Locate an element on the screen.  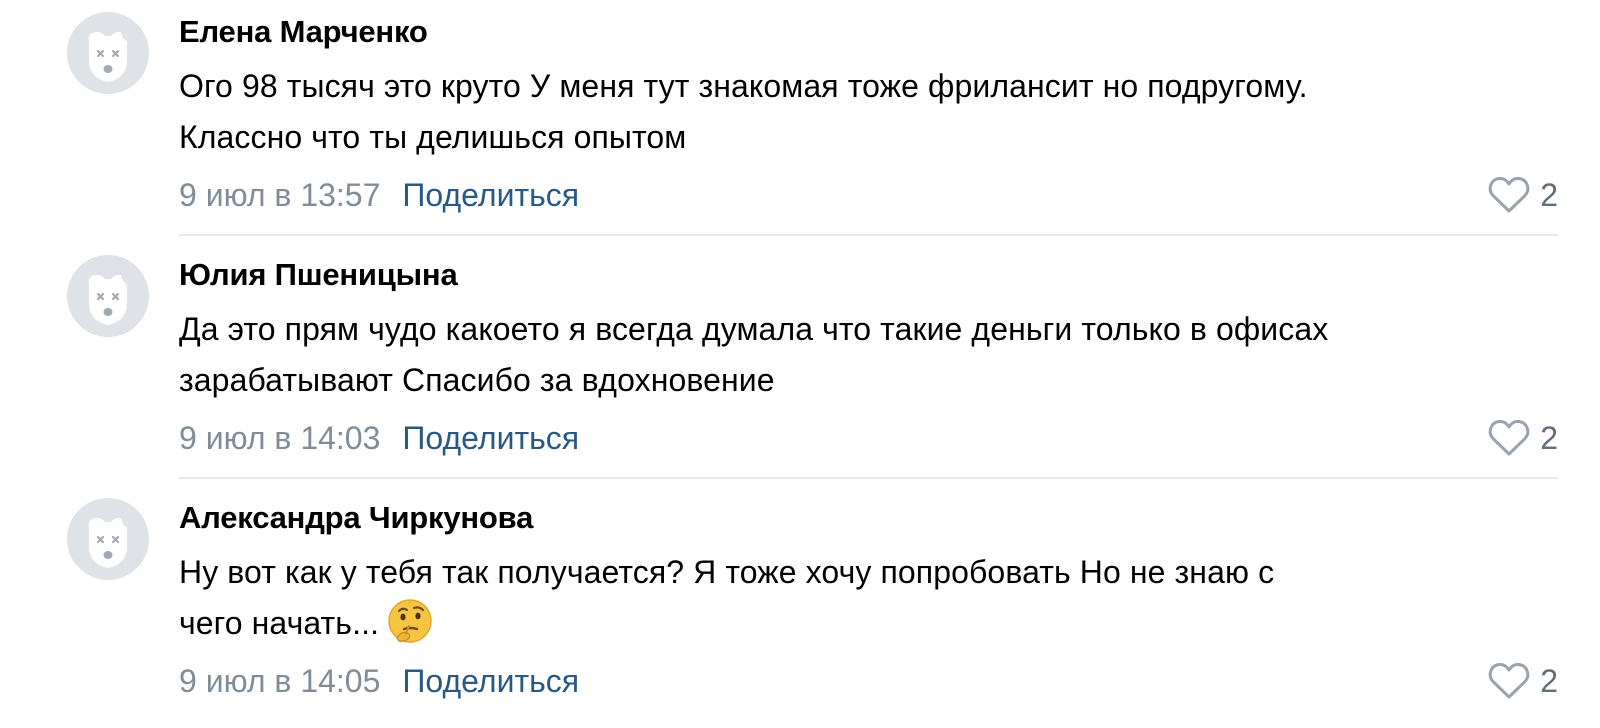
comment-author: Елена Марченко is located at coordinates (303, 32).